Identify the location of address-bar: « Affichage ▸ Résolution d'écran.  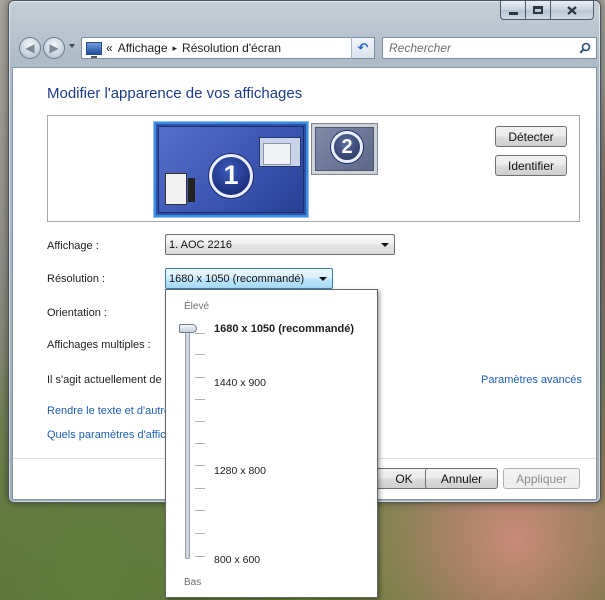
(228, 48).